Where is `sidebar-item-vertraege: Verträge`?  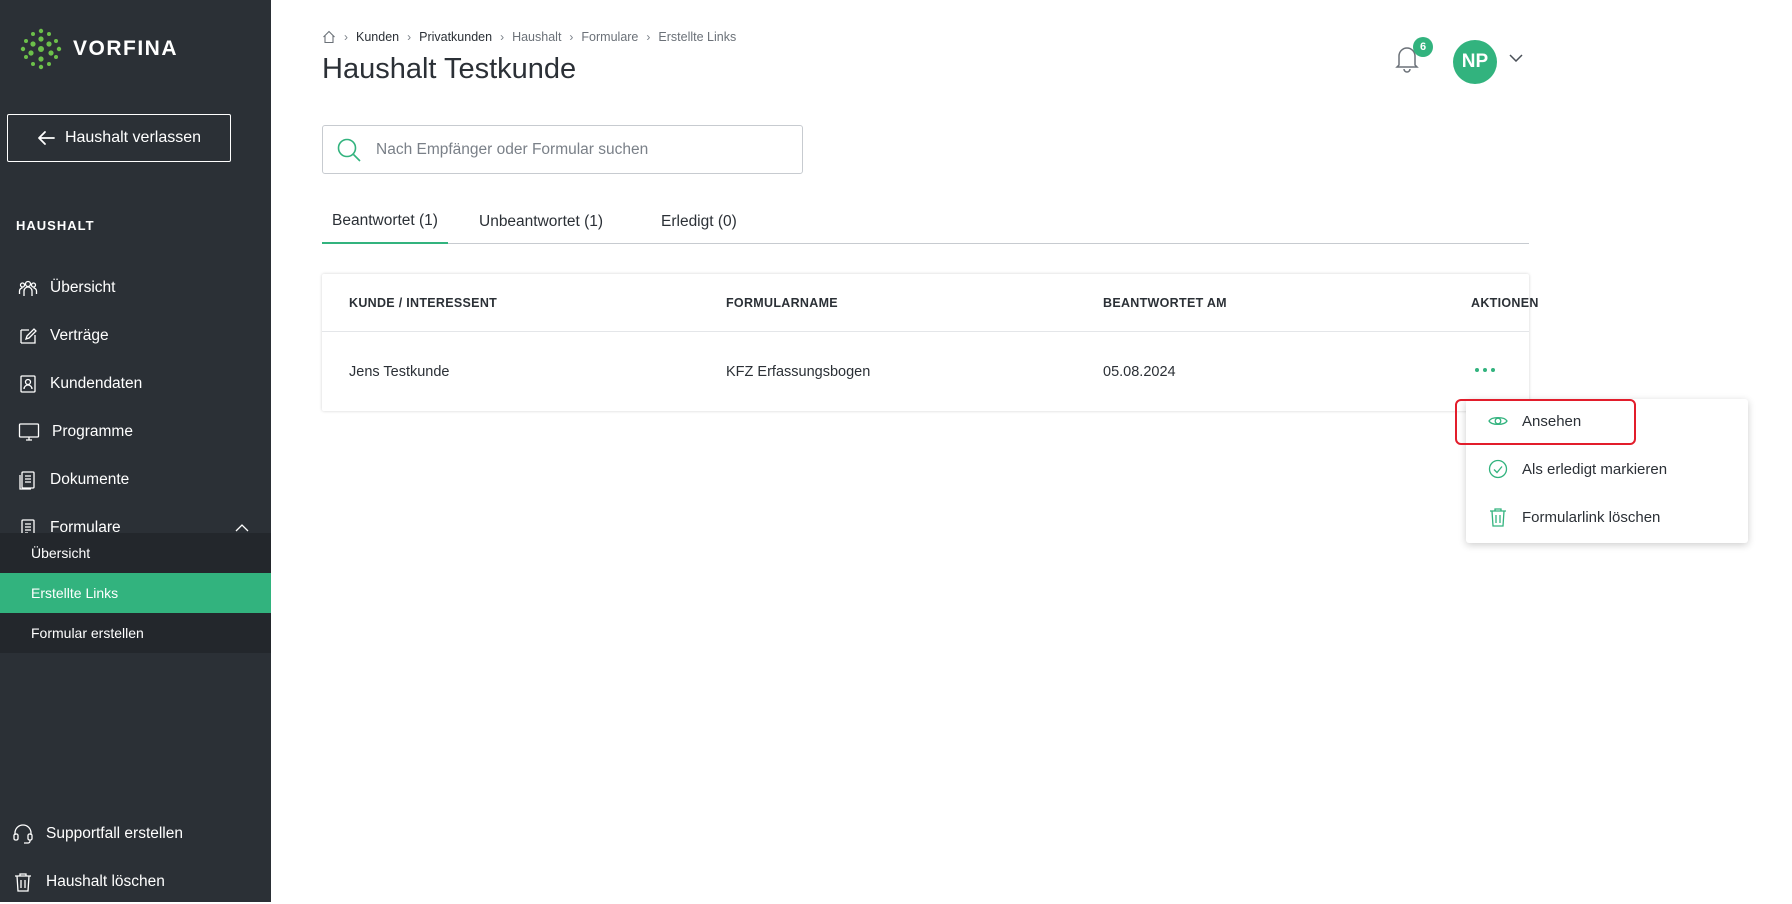 sidebar-item-vertraege: Verträge is located at coordinates (135, 336).